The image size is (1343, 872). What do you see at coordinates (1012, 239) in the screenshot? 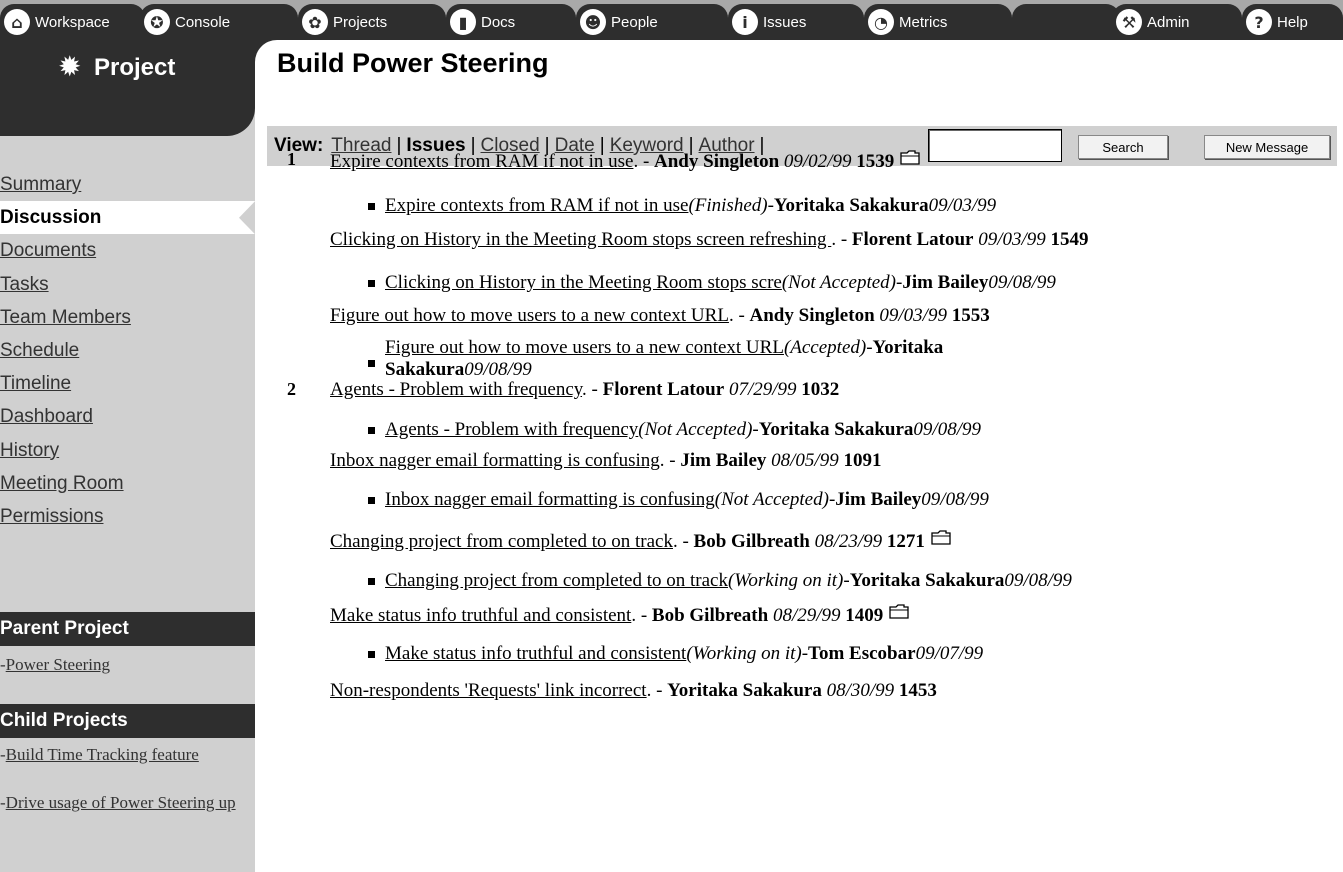
I see `thread-date: 09/03/99` at bounding box center [1012, 239].